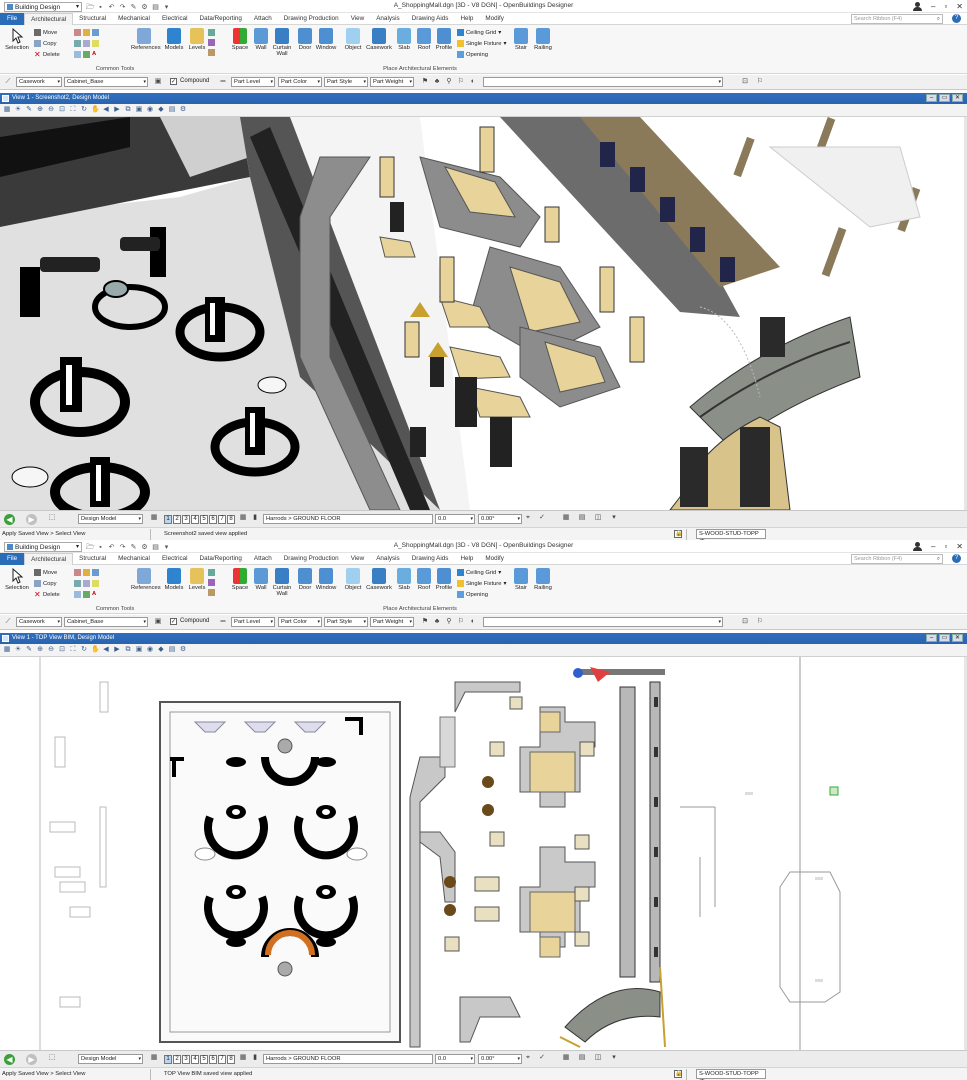 The image size is (967, 1080). Describe the element at coordinates (348, 519) in the screenshot. I see `floor-combo: Harrods > GROUND FLOOR` at that location.